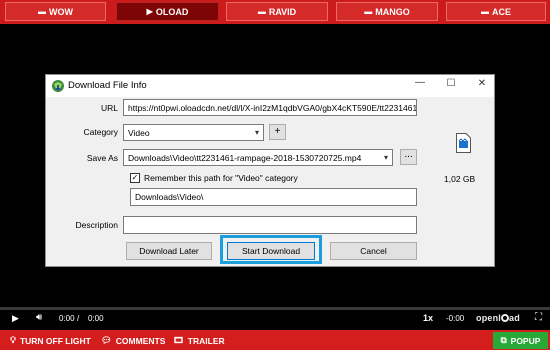  I want to click on start-download-highlight, so click(271, 249).